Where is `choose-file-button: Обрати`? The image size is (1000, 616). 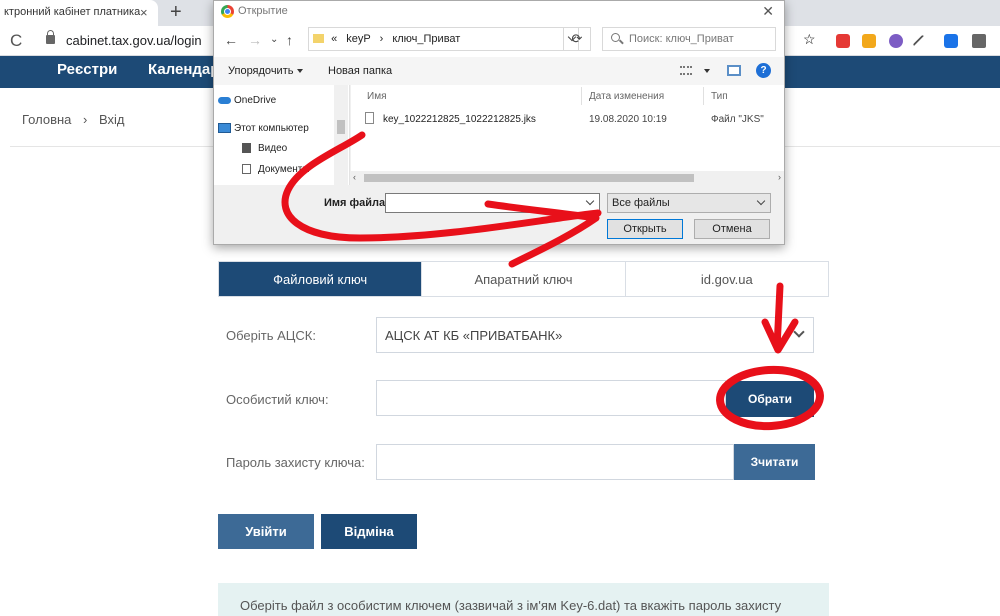 choose-file-button: Обрати is located at coordinates (770, 399).